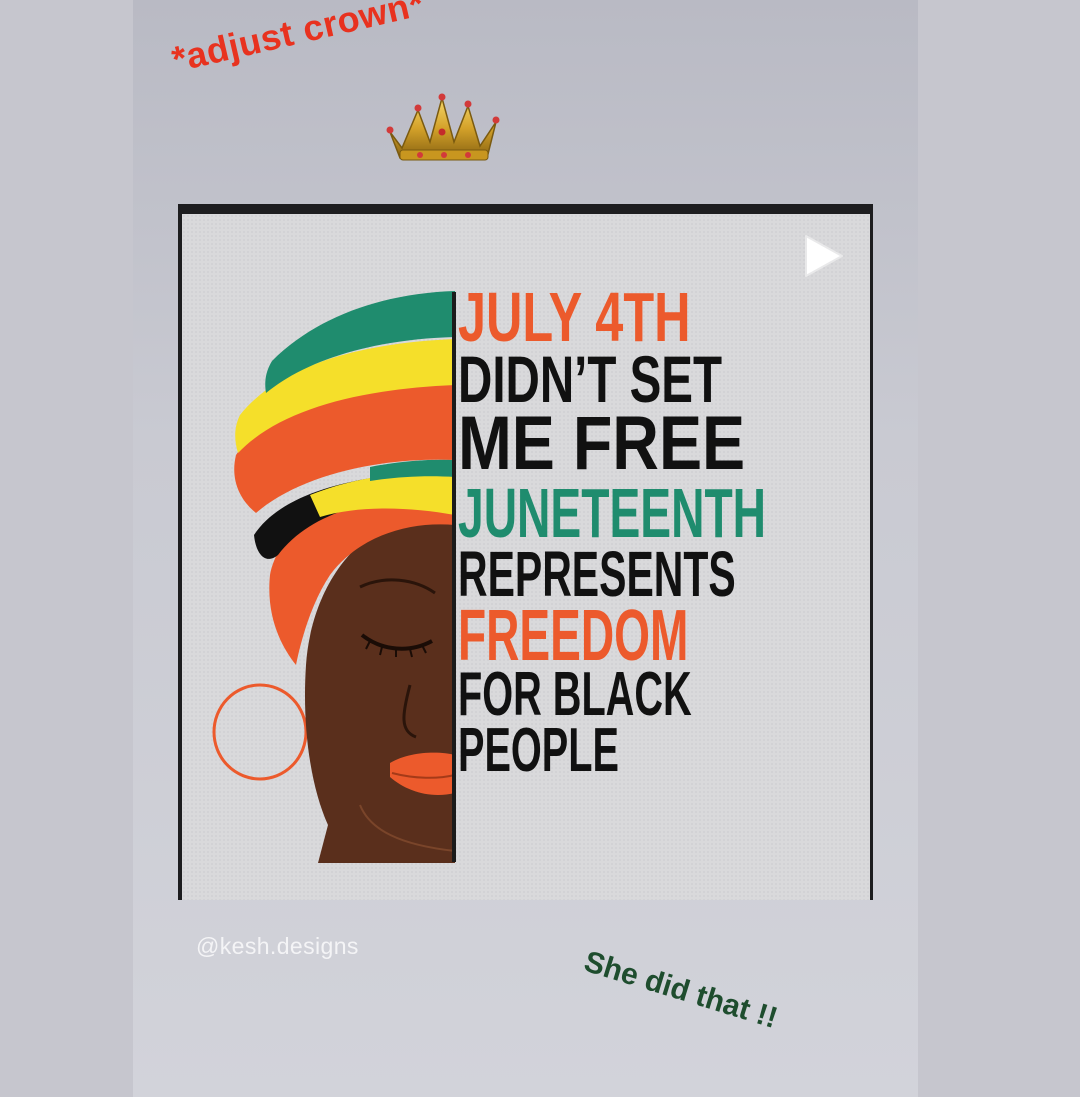 The image size is (1080, 1097). Describe the element at coordinates (66, 548) in the screenshot. I see `left-backdrop` at that location.